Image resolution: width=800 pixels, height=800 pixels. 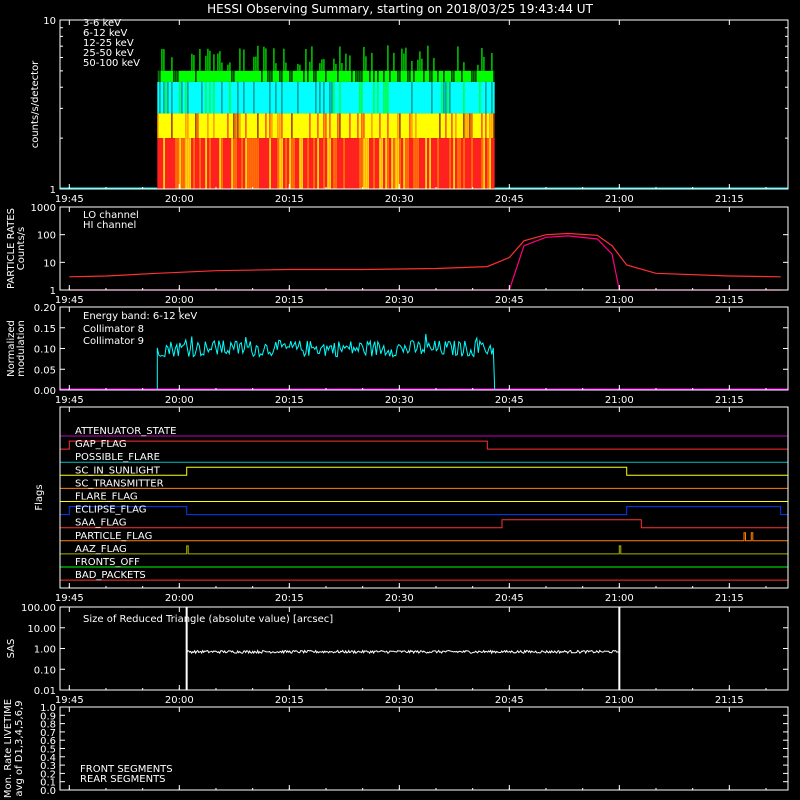 I want to click on y-axis-label-units: Counts/s, so click(x=21, y=249).